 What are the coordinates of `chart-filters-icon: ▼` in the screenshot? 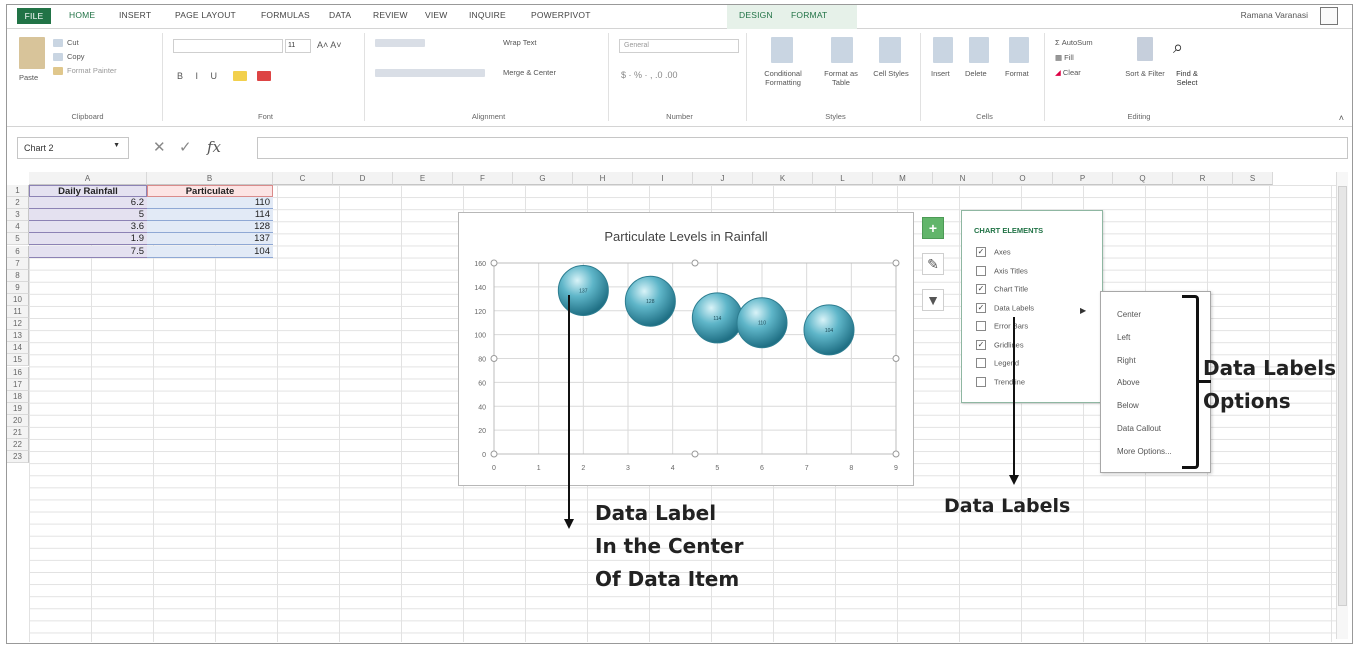 It's located at (933, 300).